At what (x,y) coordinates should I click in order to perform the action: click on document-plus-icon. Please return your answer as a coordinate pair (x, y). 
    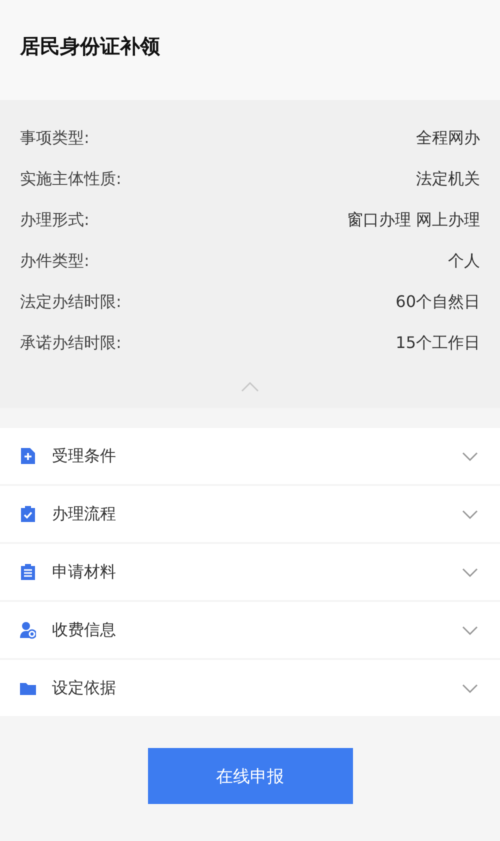
    Looking at the image, I should click on (28, 456).